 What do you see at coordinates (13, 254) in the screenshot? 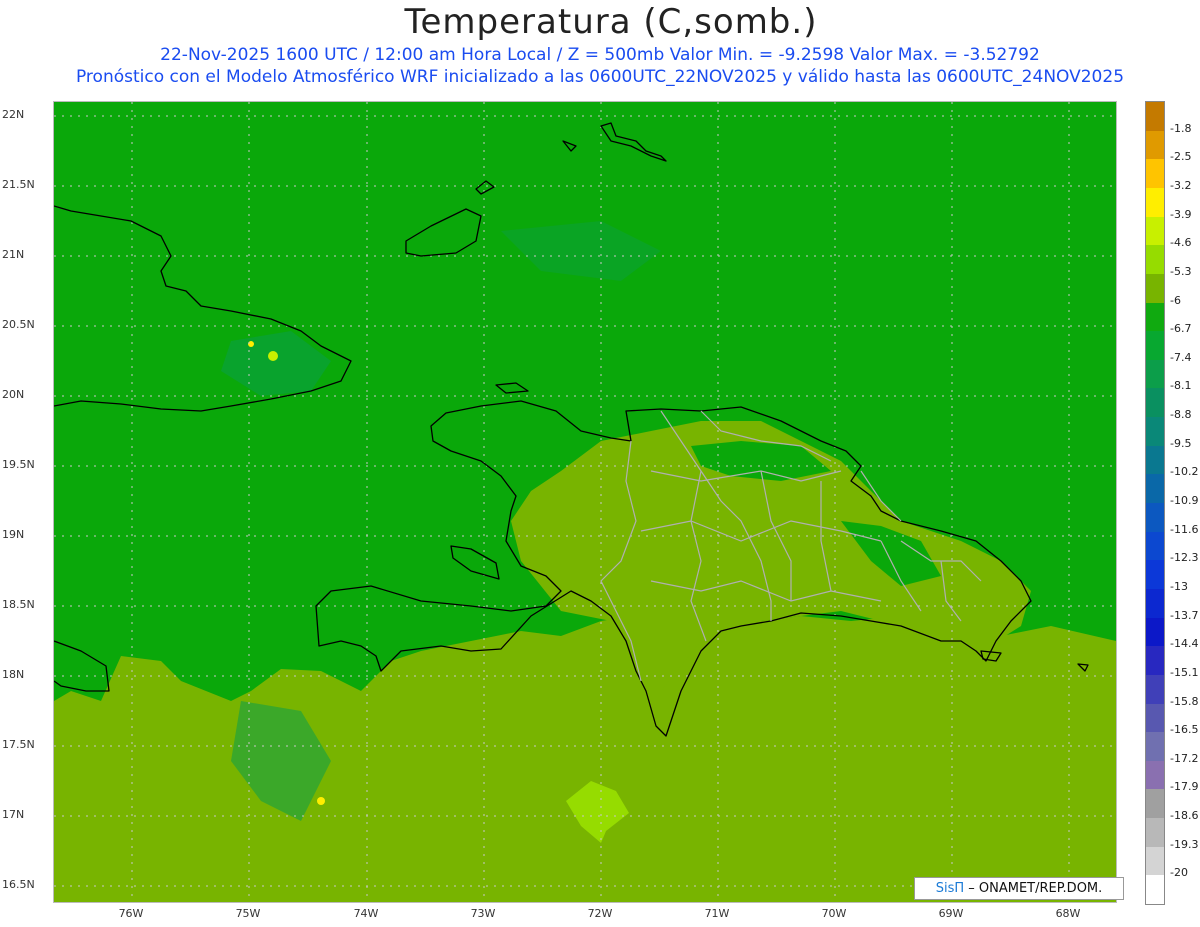
I see `lat-label: 21N` at bounding box center [13, 254].